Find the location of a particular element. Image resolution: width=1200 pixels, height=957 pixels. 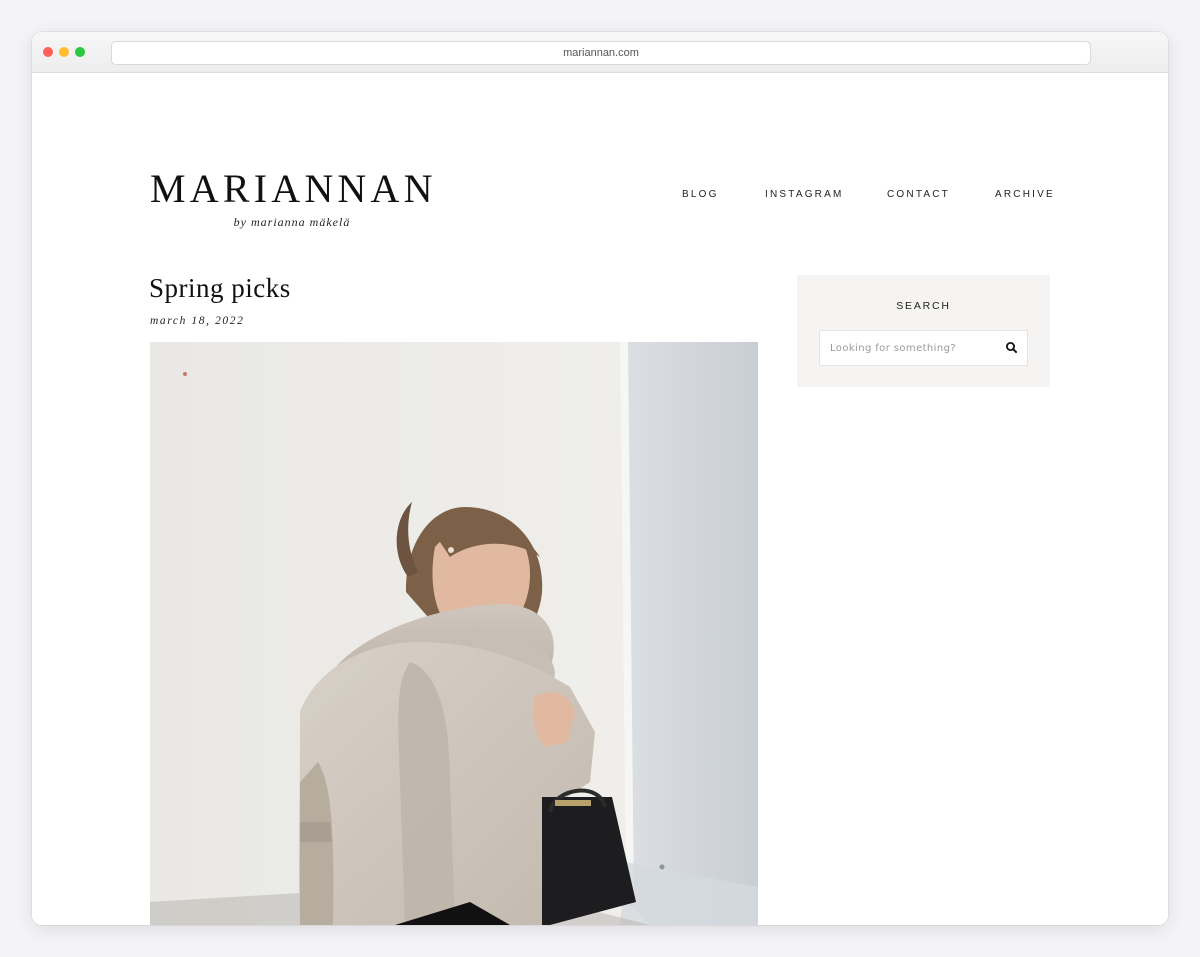

sidebar-search-widget: SEARCH is located at coordinates (923, 331).